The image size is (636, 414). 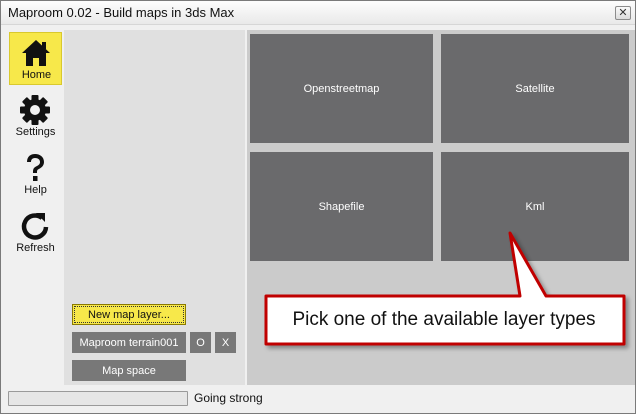 I want to click on layer-item-button: Maproom terrain001, so click(x=129, y=342).